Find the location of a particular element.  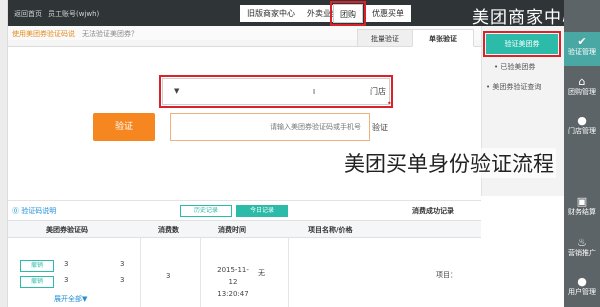

tab-bulk-verify: 批量验证 is located at coordinates (385, 38).